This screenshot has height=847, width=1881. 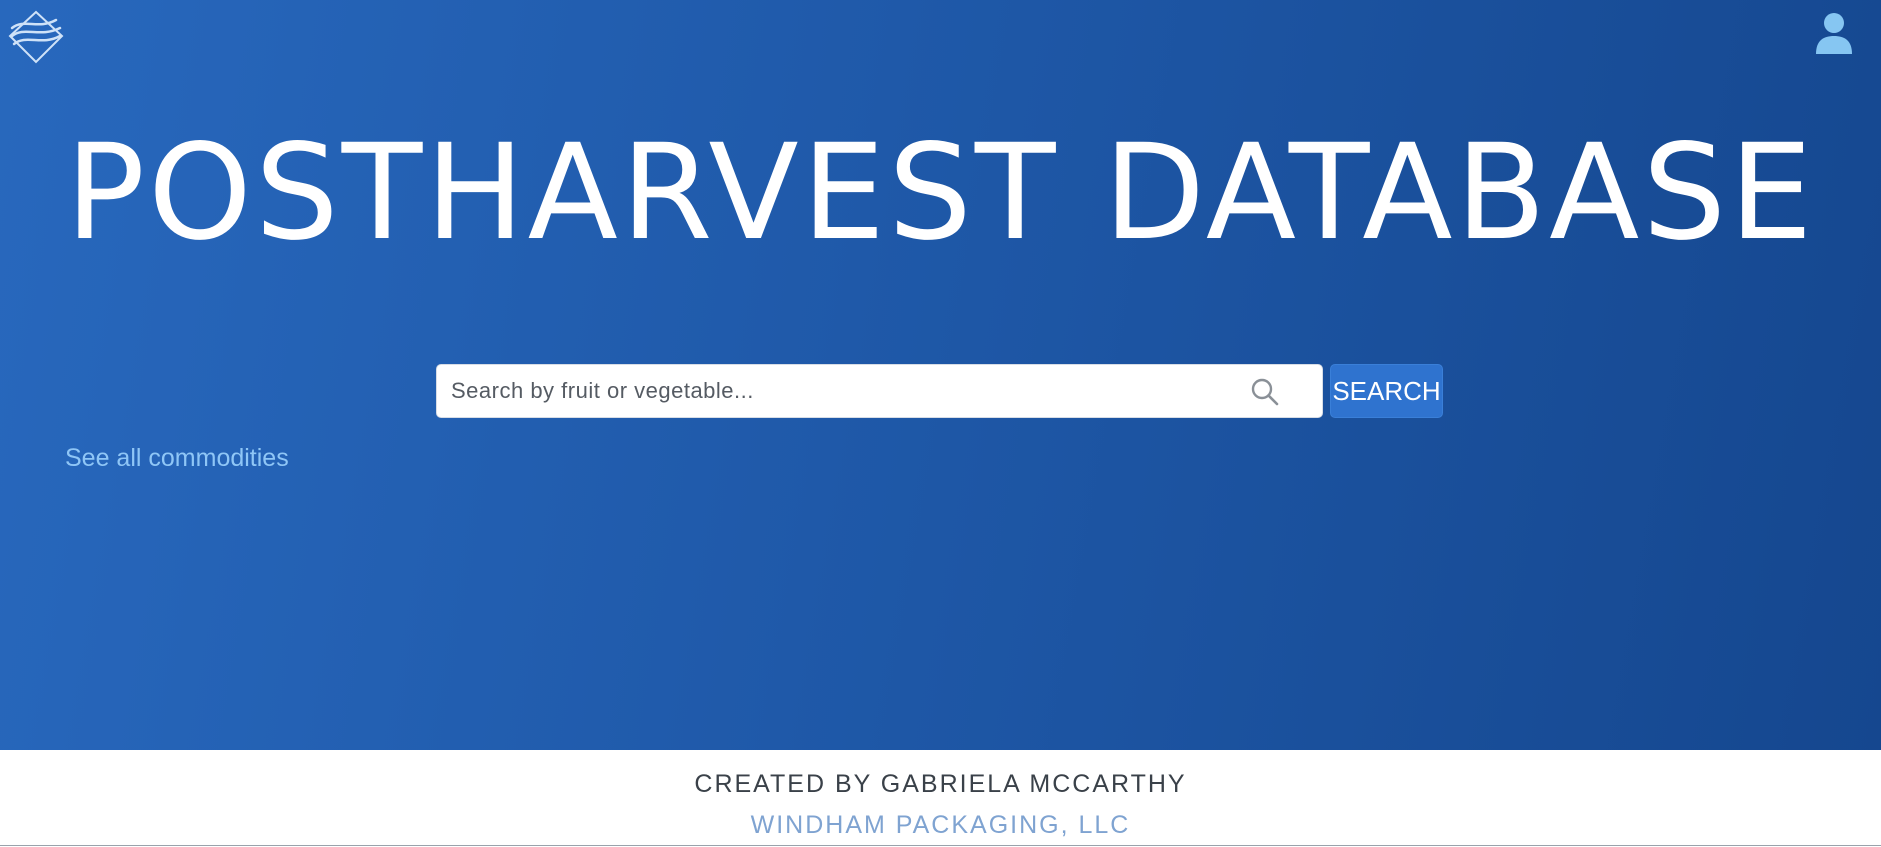 What do you see at coordinates (1834, 33) in the screenshot?
I see `user-icon` at bounding box center [1834, 33].